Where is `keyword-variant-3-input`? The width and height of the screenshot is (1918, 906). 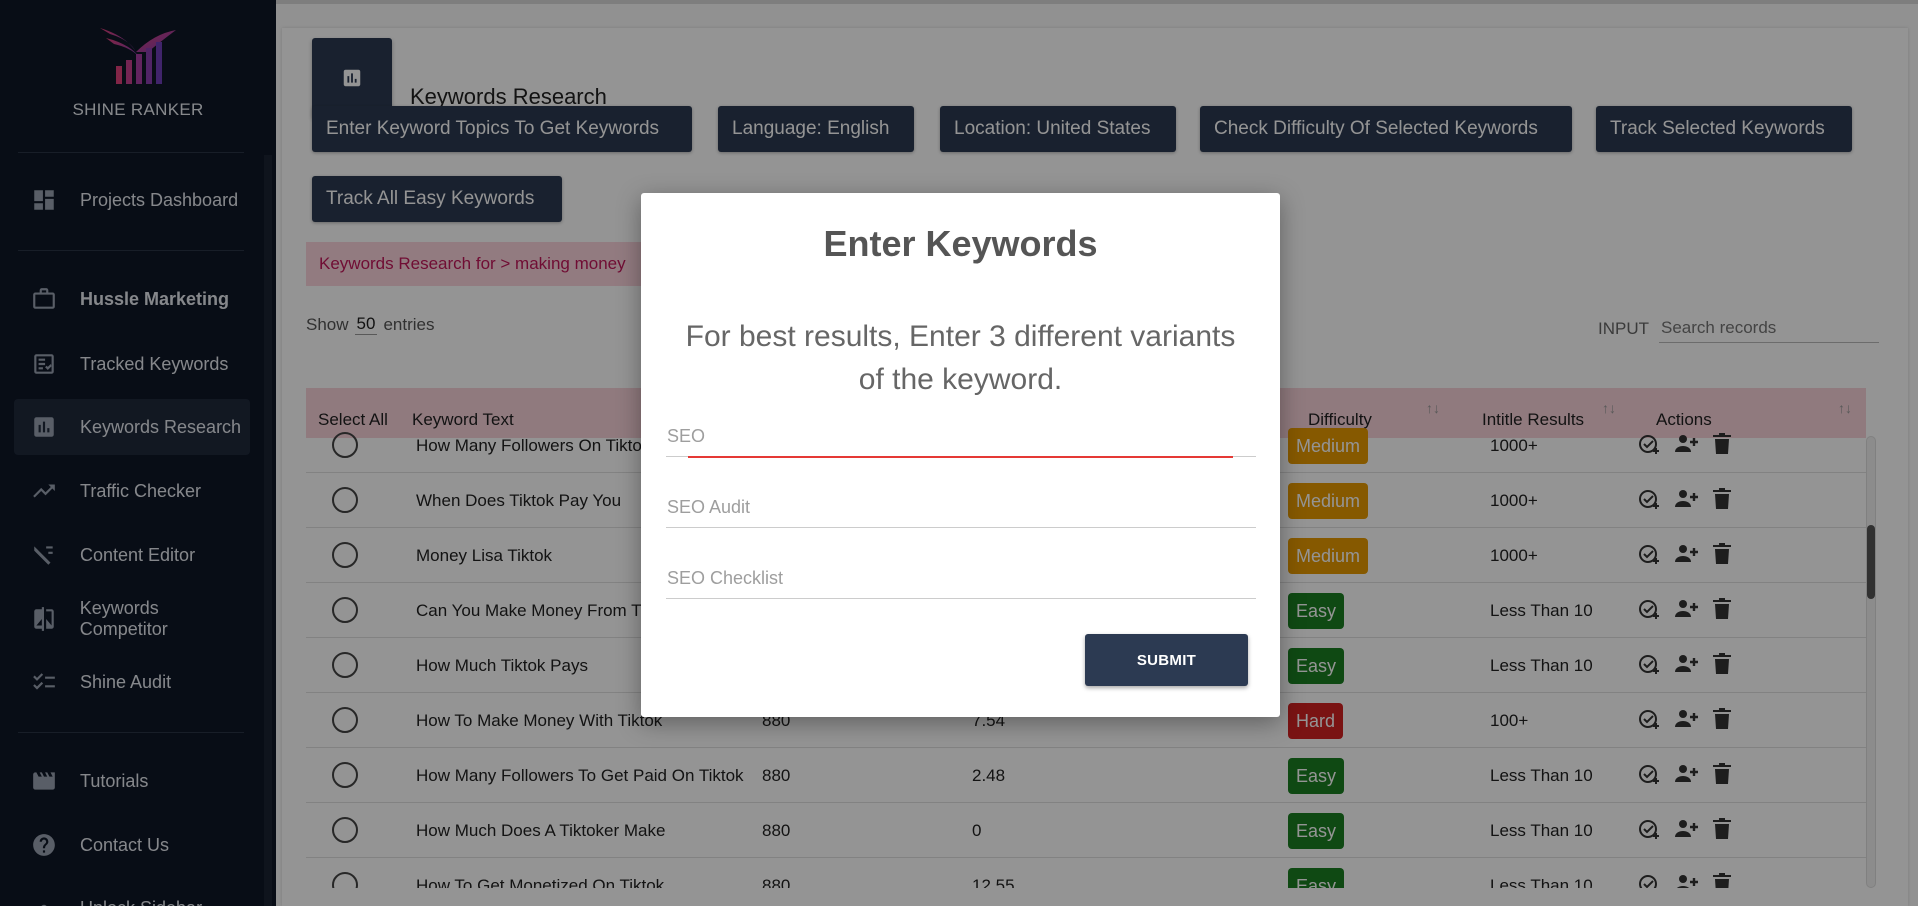
keyword-variant-3-input is located at coordinates (961, 579).